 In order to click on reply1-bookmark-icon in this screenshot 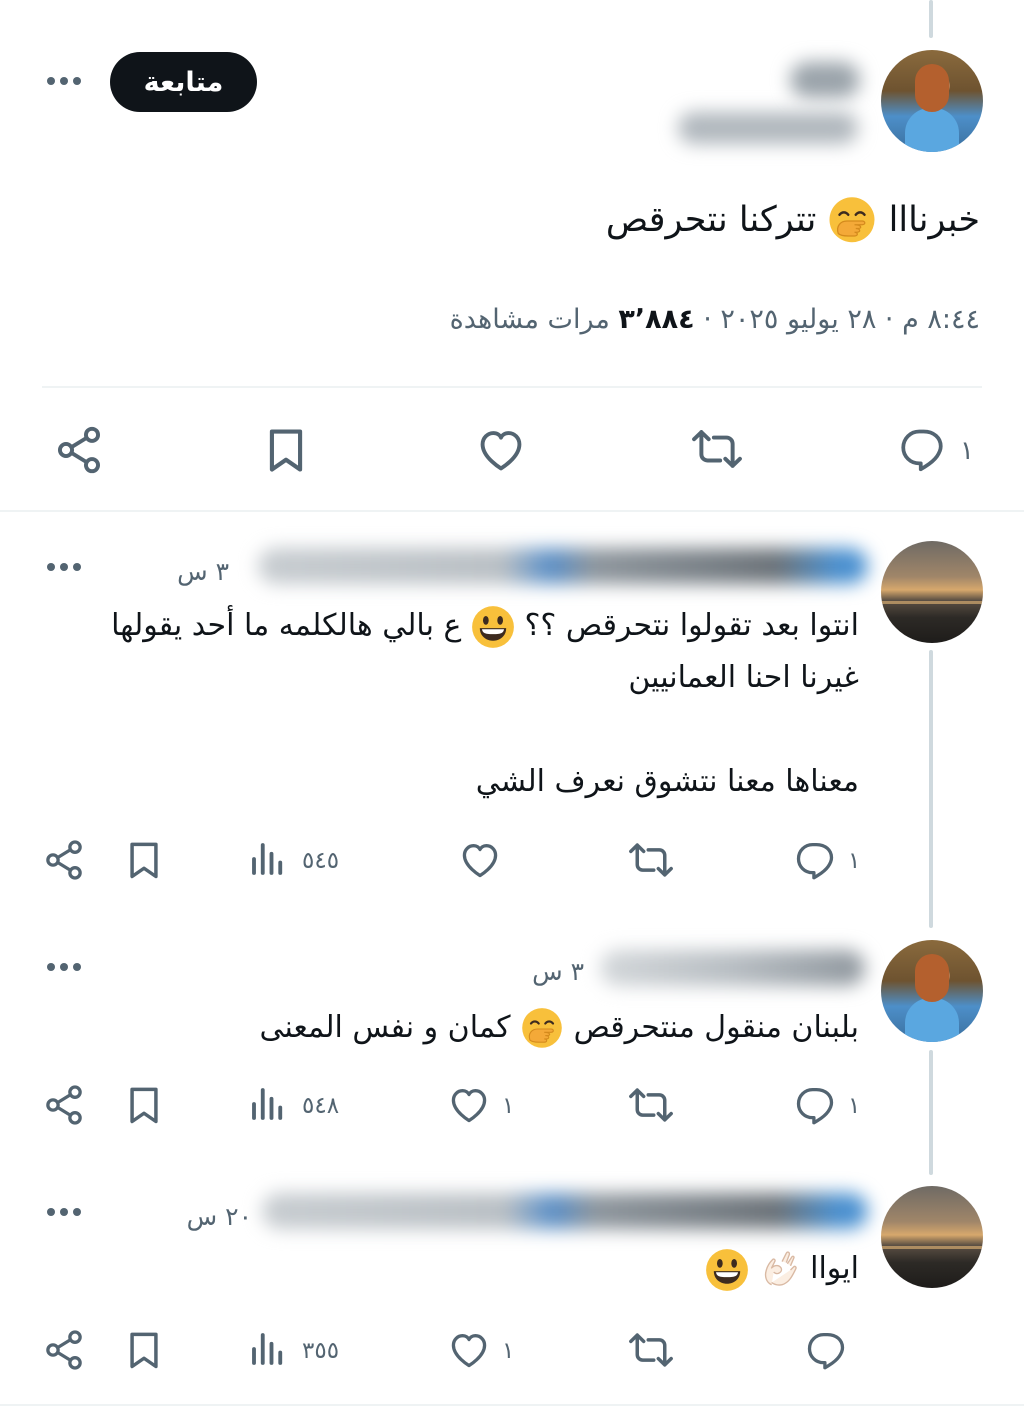, I will do `click(144, 860)`.